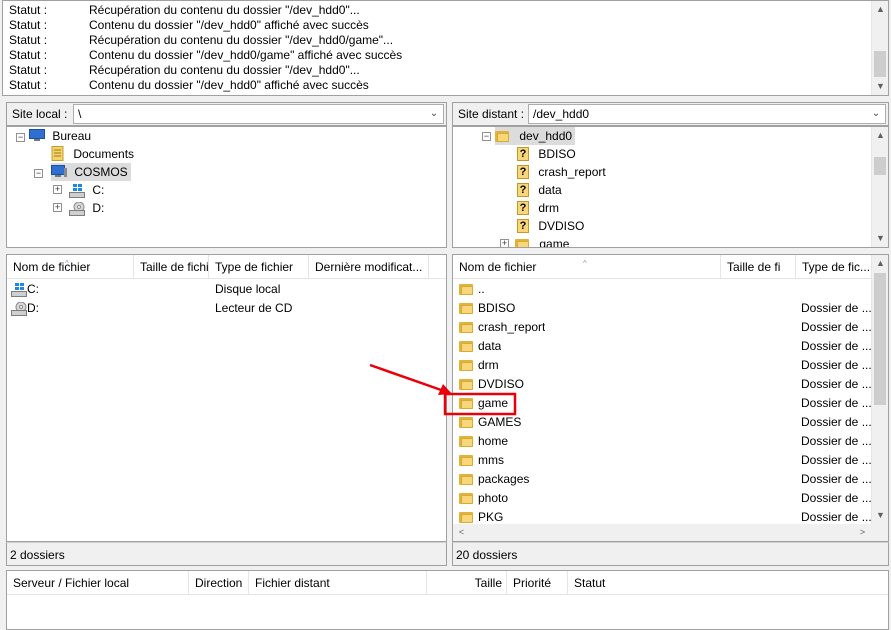 This screenshot has width=891, height=630. What do you see at coordinates (217, 308) in the screenshot?
I see `list-item: D: Lecteur de CD` at bounding box center [217, 308].